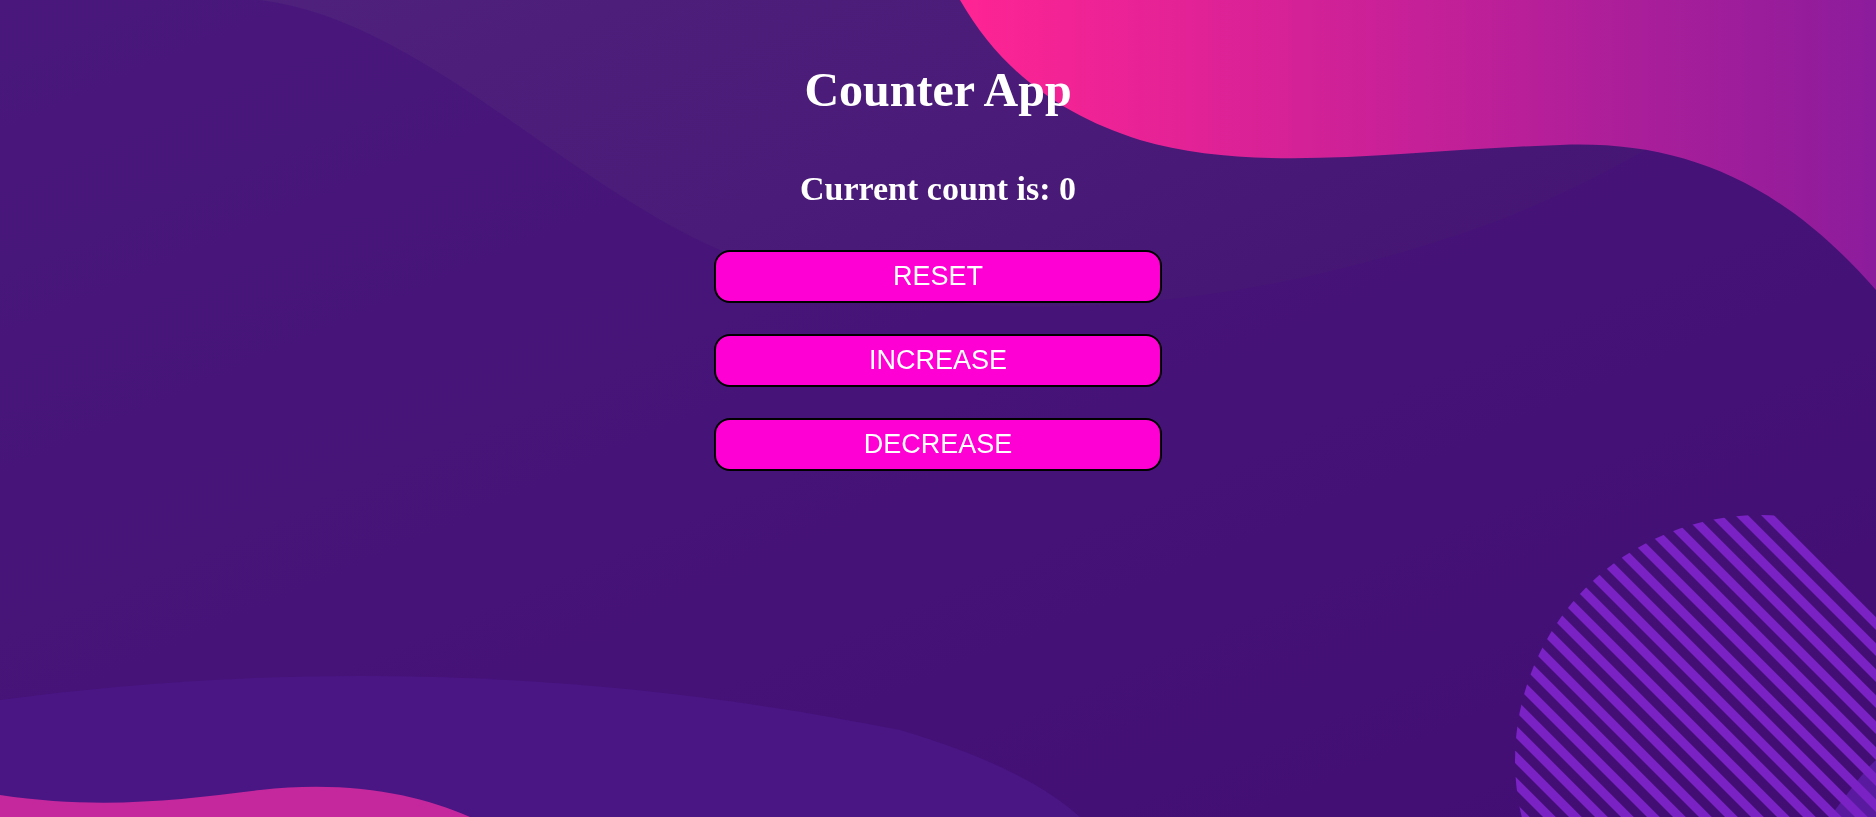  Describe the element at coordinates (938, 360) in the screenshot. I see `counter-button: INCREASE` at that location.